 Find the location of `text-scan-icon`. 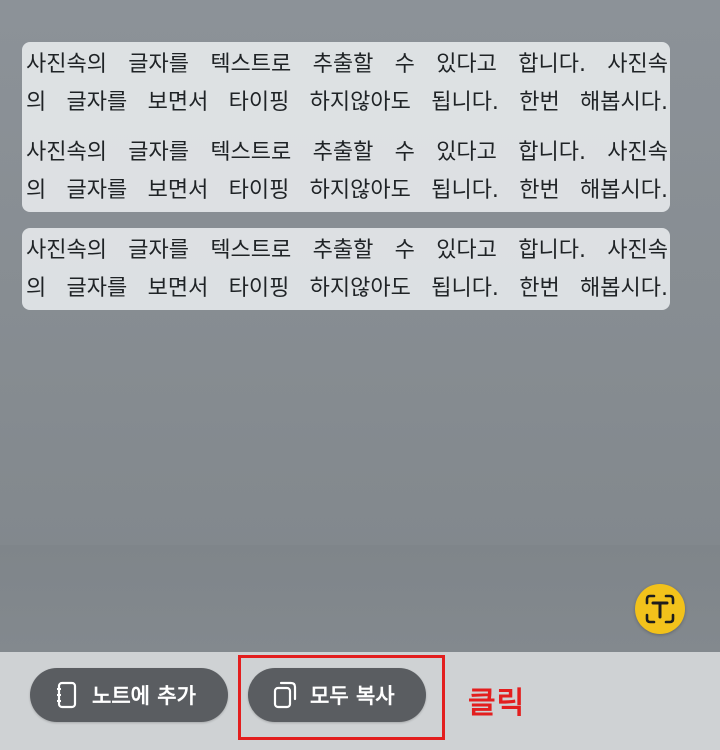

text-scan-icon is located at coordinates (660, 609).